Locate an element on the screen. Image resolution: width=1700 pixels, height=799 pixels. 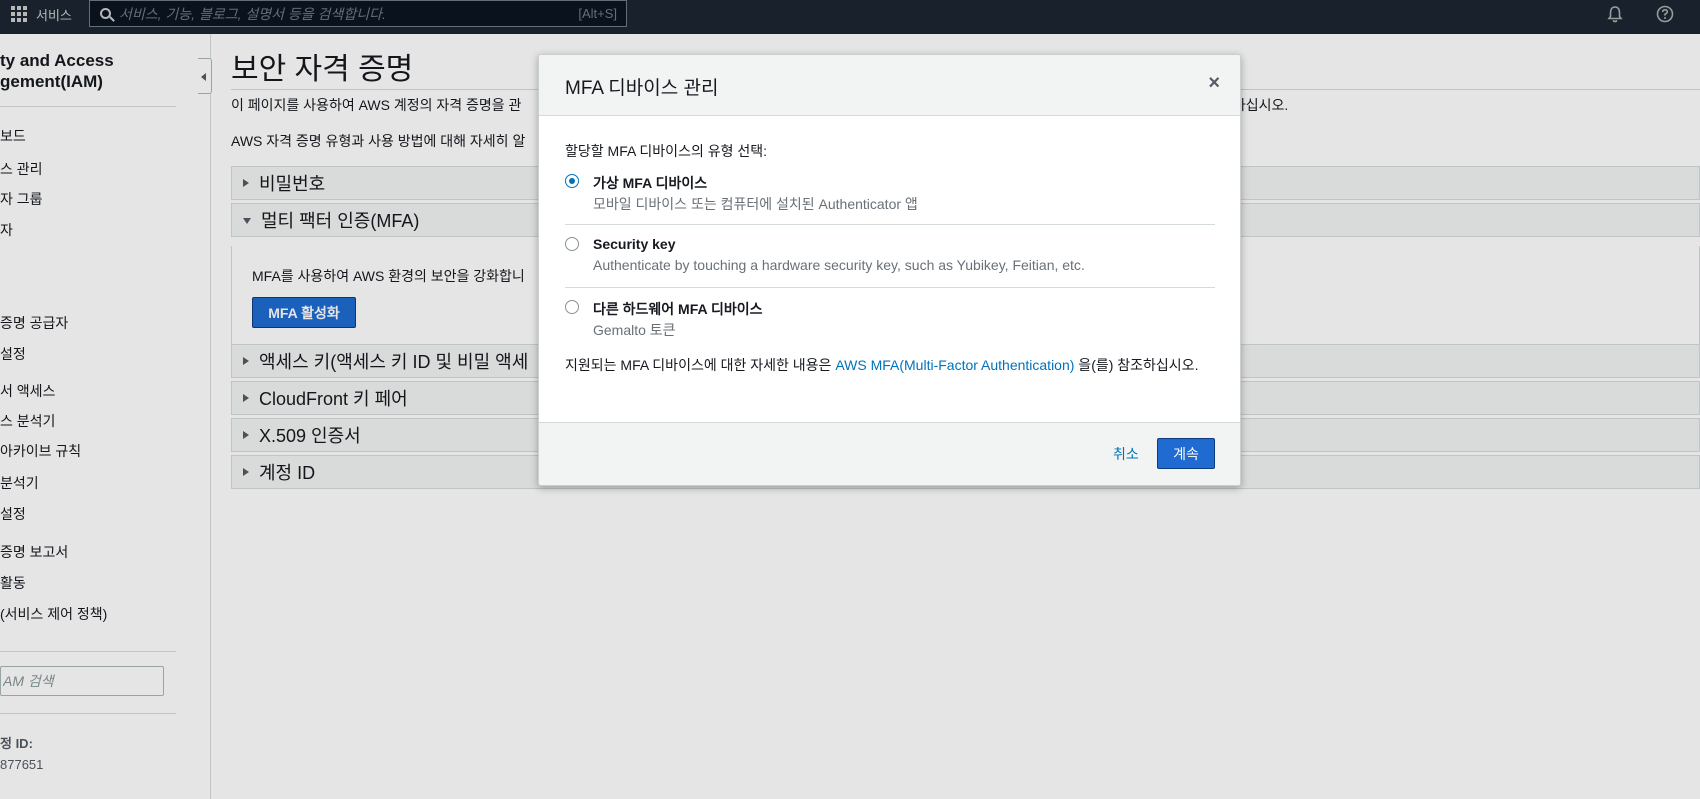
radio-security-key is located at coordinates (572, 244).